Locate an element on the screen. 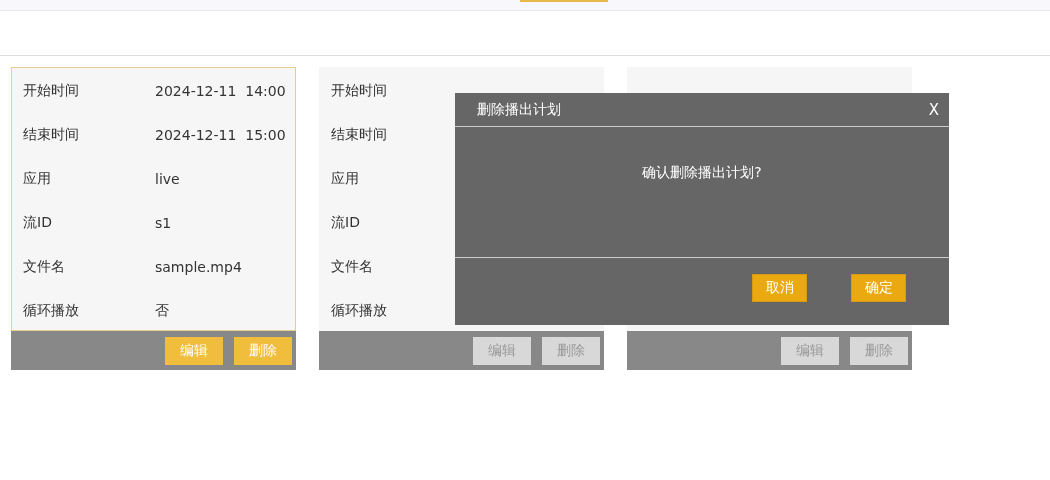 The height and width of the screenshot is (480, 1050). field-value: 2024-12-11 15:00 is located at coordinates (220, 135).